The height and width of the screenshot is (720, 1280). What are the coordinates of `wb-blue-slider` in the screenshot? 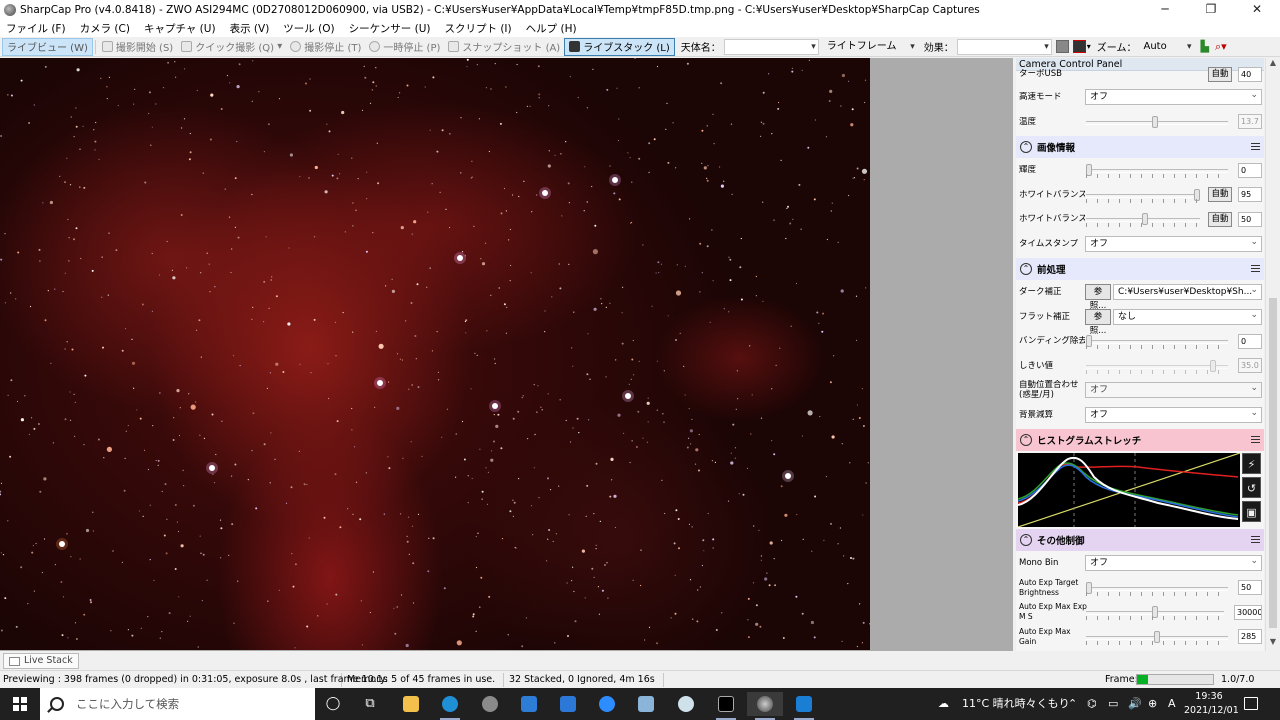 It's located at (1143, 220).